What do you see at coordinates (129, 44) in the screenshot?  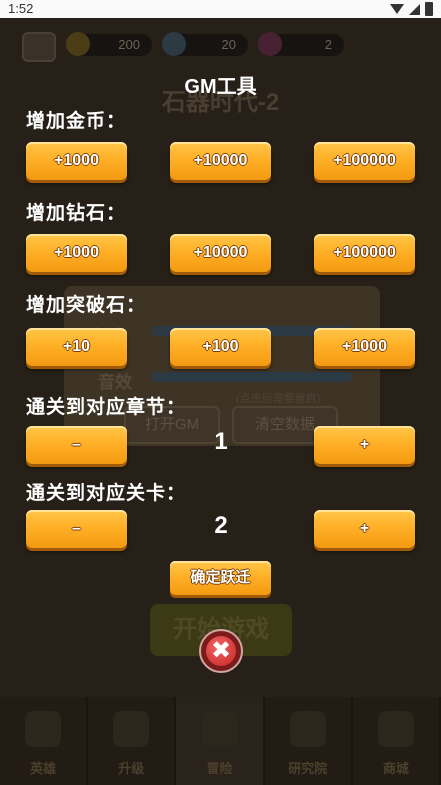 I see `gold-value: 200` at bounding box center [129, 44].